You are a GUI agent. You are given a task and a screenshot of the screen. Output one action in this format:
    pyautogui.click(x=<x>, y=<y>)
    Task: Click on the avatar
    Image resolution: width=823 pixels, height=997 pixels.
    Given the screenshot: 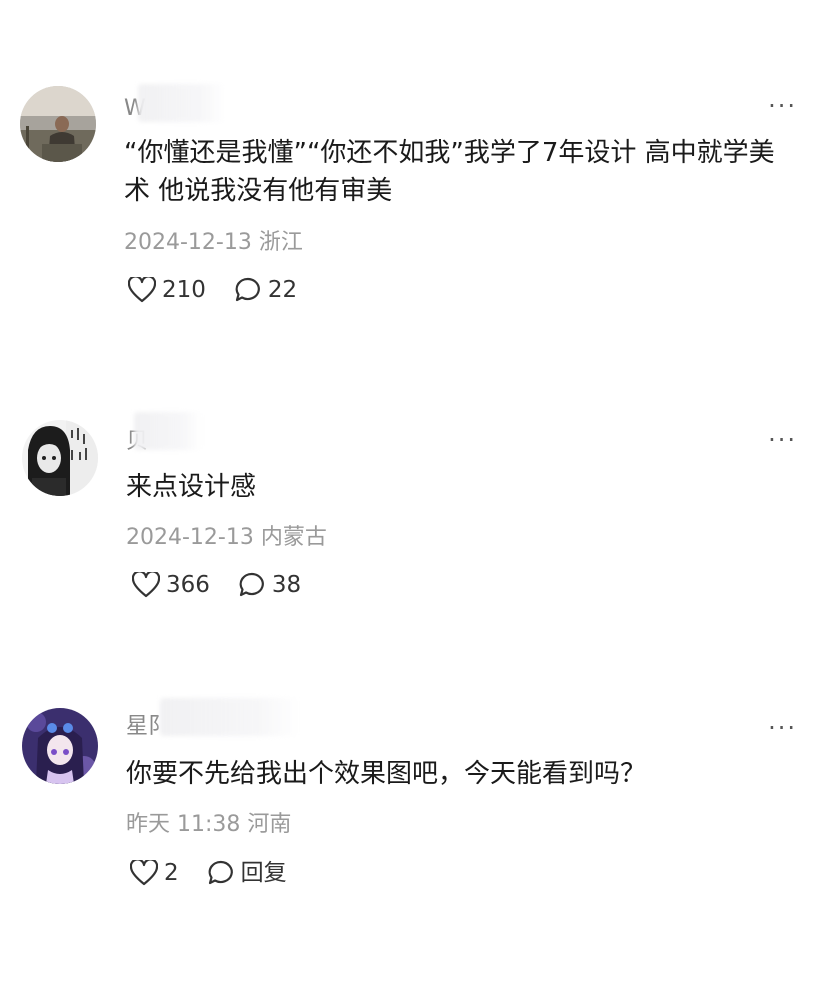 What is the action you would take?
    pyautogui.click(x=60, y=746)
    